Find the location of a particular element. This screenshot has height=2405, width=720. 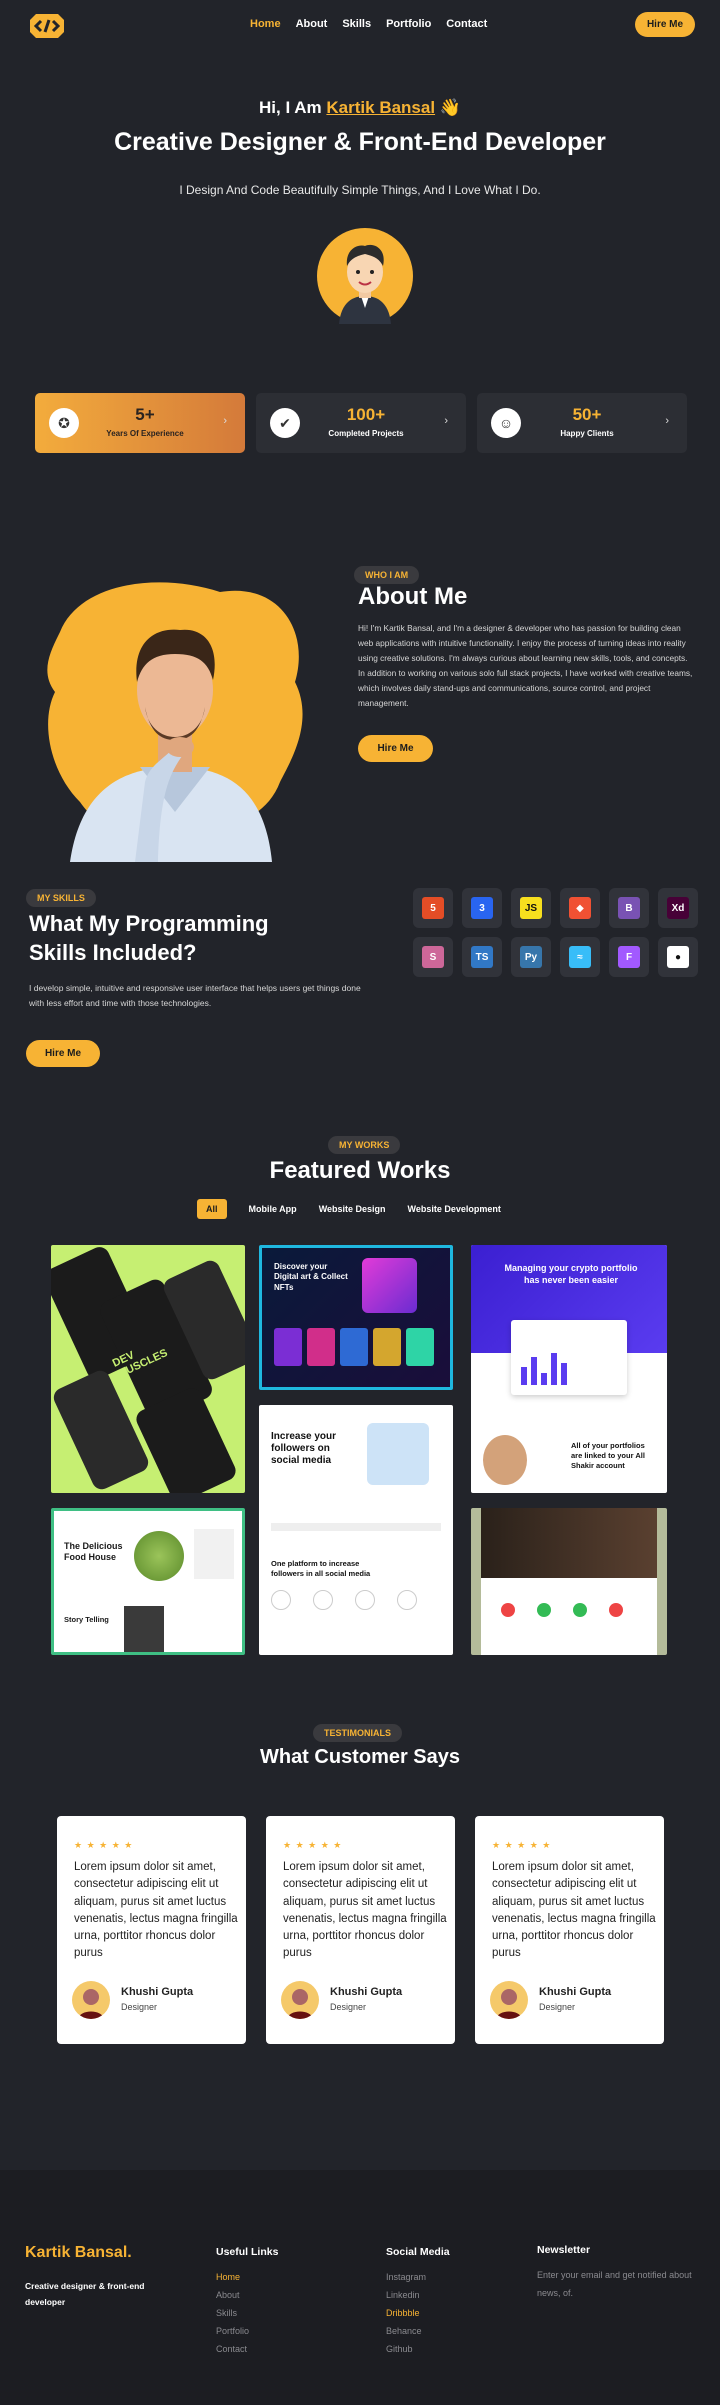

nav-portfolio: Portfolio is located at coordinates (408, 24).